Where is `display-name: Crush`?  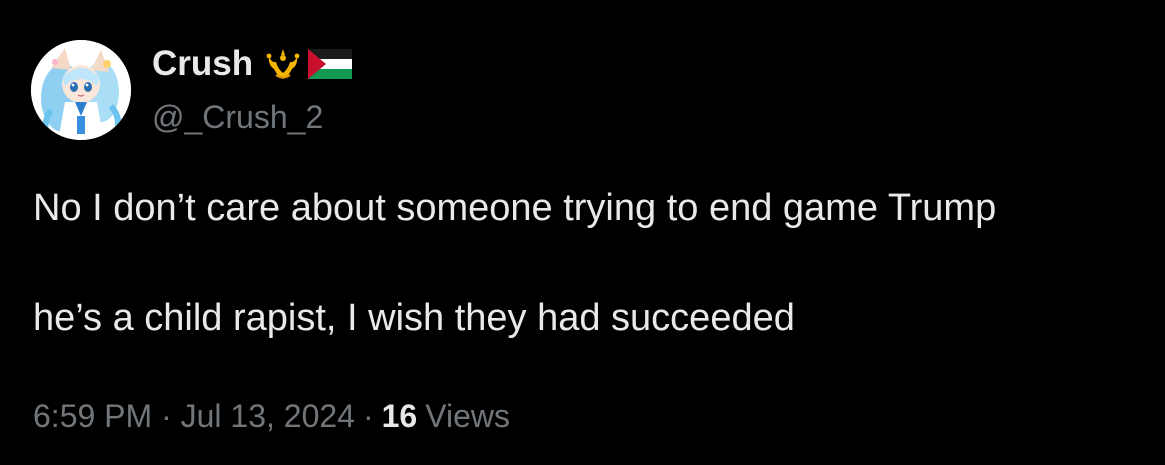 display-name: Crush is located at coordinates (202, 64).